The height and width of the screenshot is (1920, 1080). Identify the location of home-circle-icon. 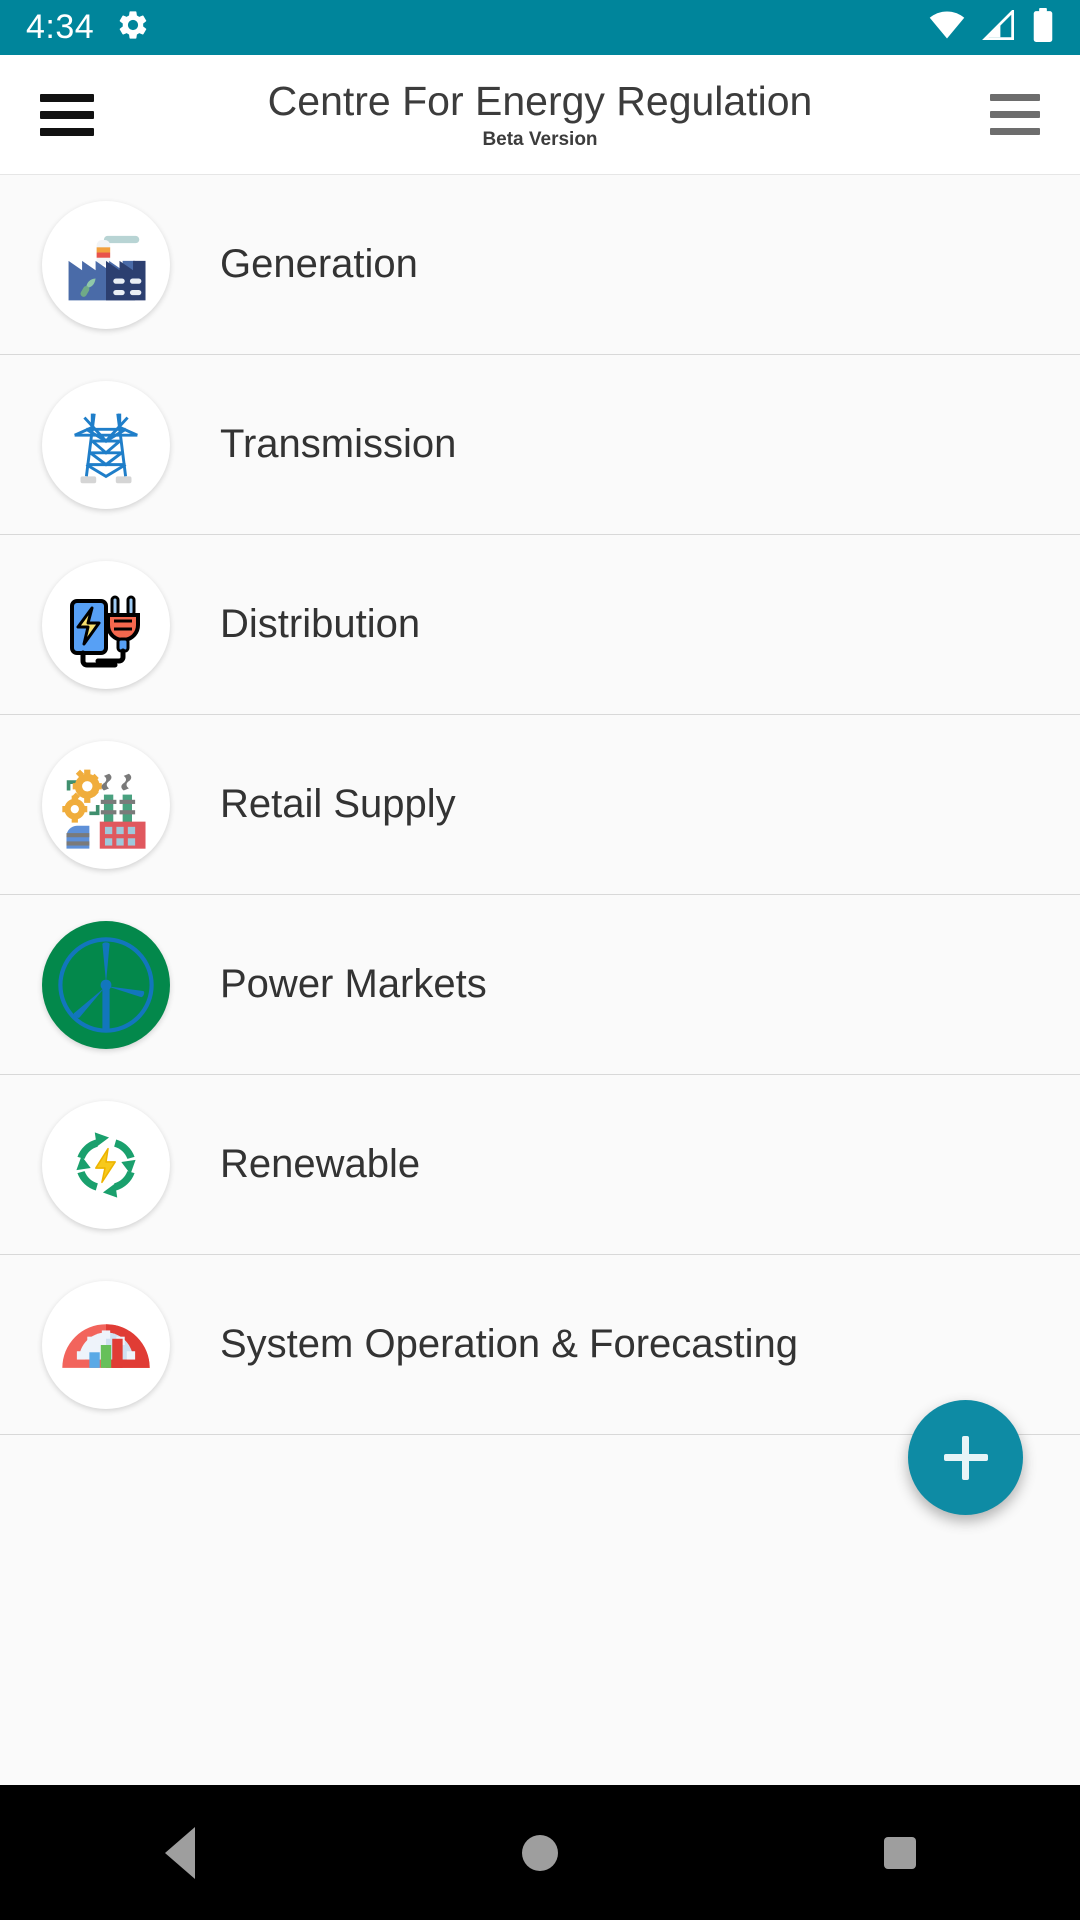
(540, 1852).